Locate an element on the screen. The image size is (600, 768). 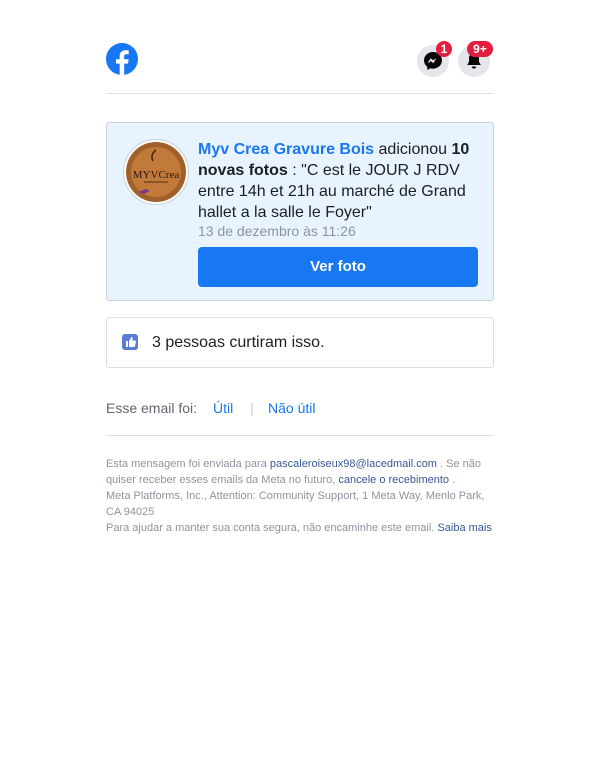
messenger-button: 1 is located at coordinates (434, 59).